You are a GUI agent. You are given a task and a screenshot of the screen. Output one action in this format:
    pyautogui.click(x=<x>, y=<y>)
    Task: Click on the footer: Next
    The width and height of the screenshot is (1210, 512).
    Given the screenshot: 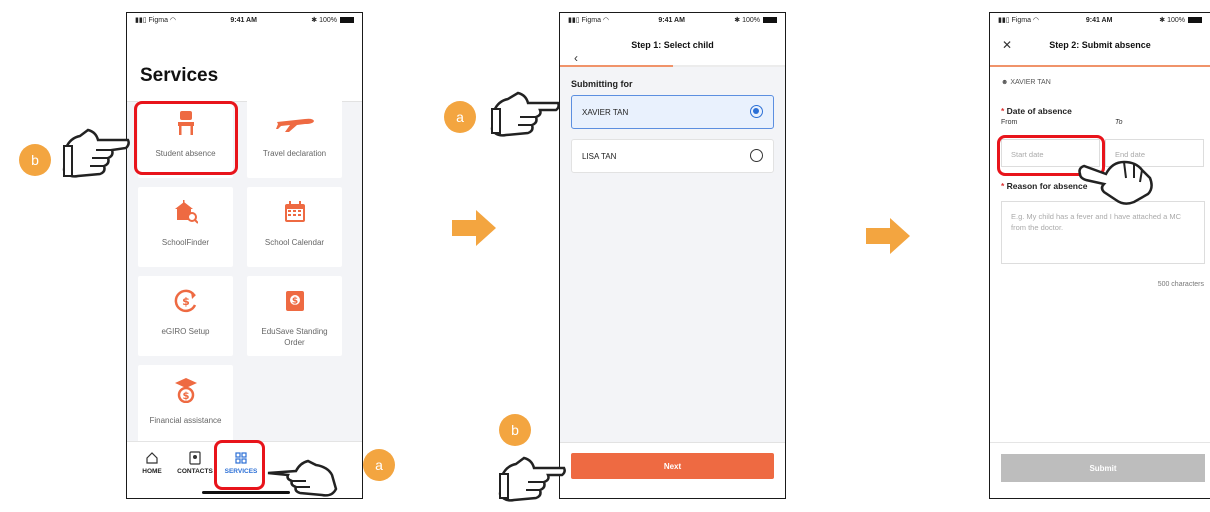 What is the action you would take?
    pyautogui.click(x=672, y=470)
    